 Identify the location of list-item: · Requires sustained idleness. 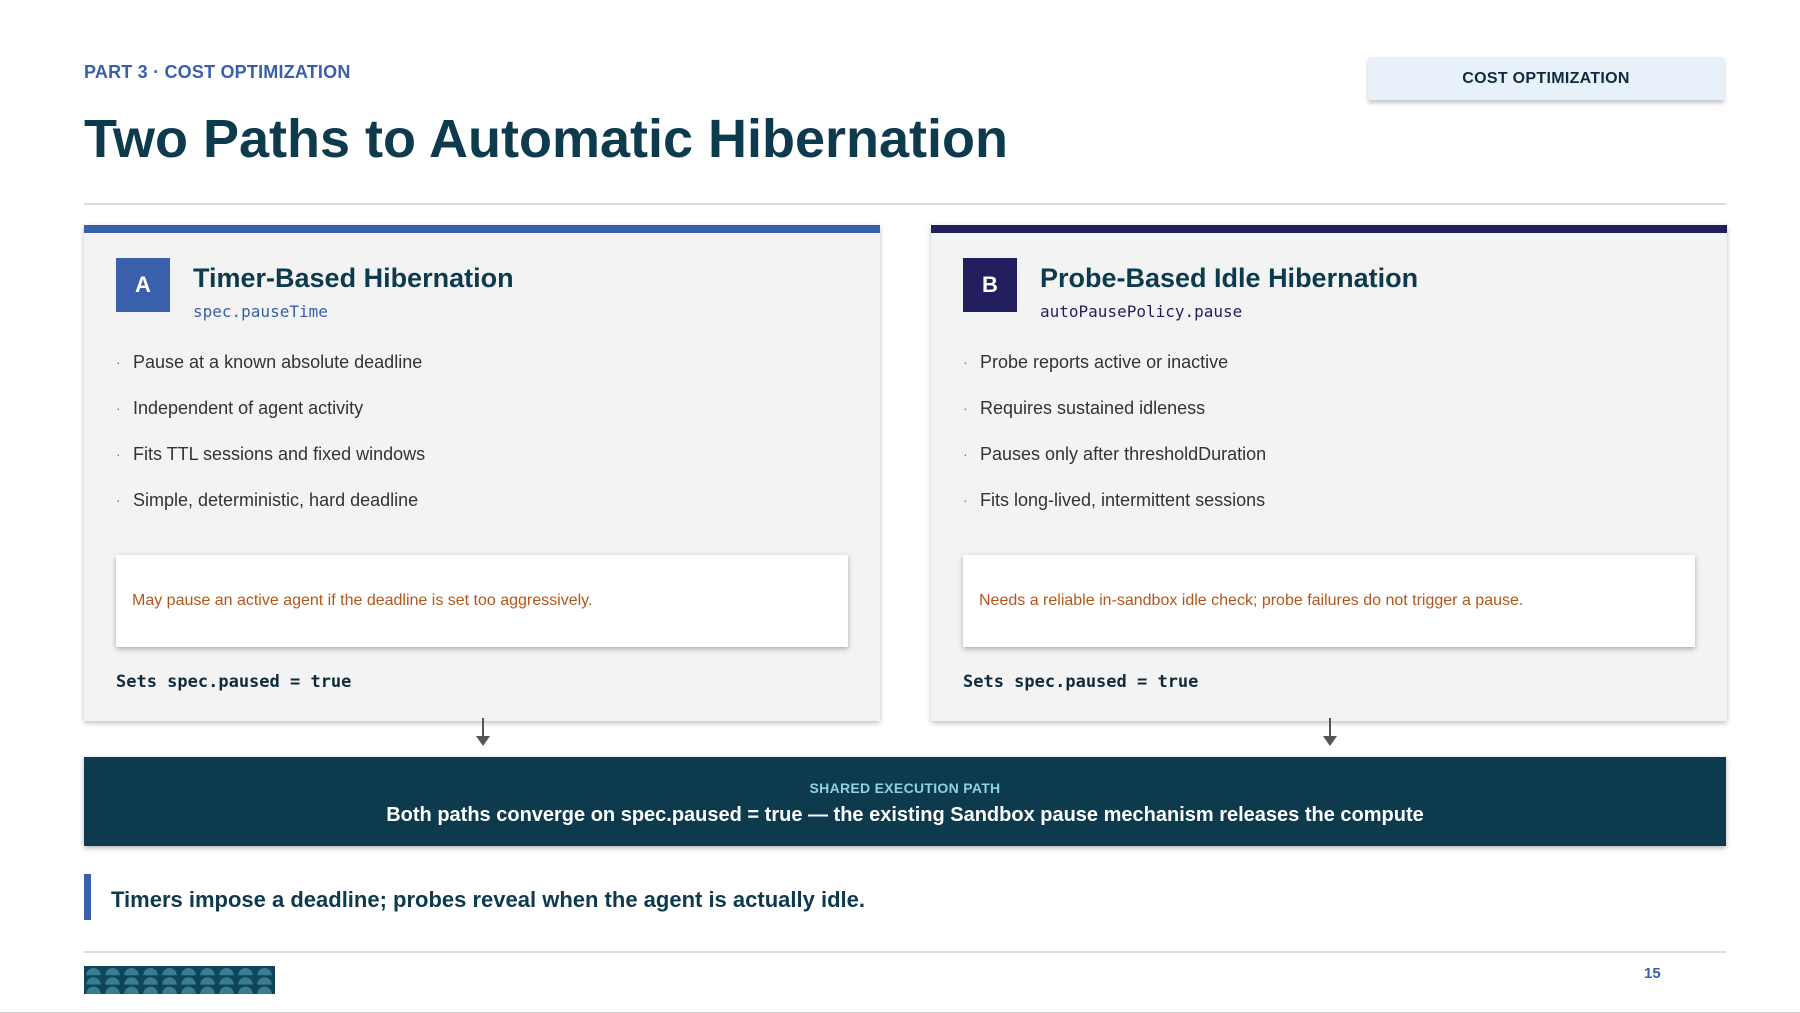
(1114, 420).